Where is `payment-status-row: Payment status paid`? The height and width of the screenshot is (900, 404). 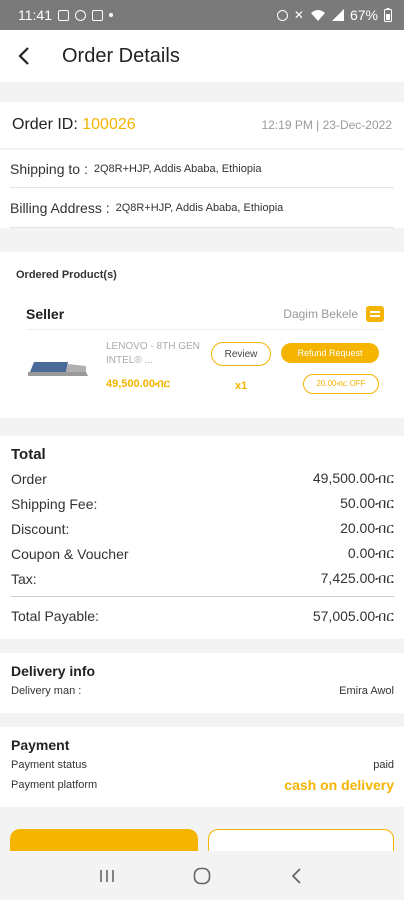 payment-status-row: Payment status paid is located at coordinates (202, 765).